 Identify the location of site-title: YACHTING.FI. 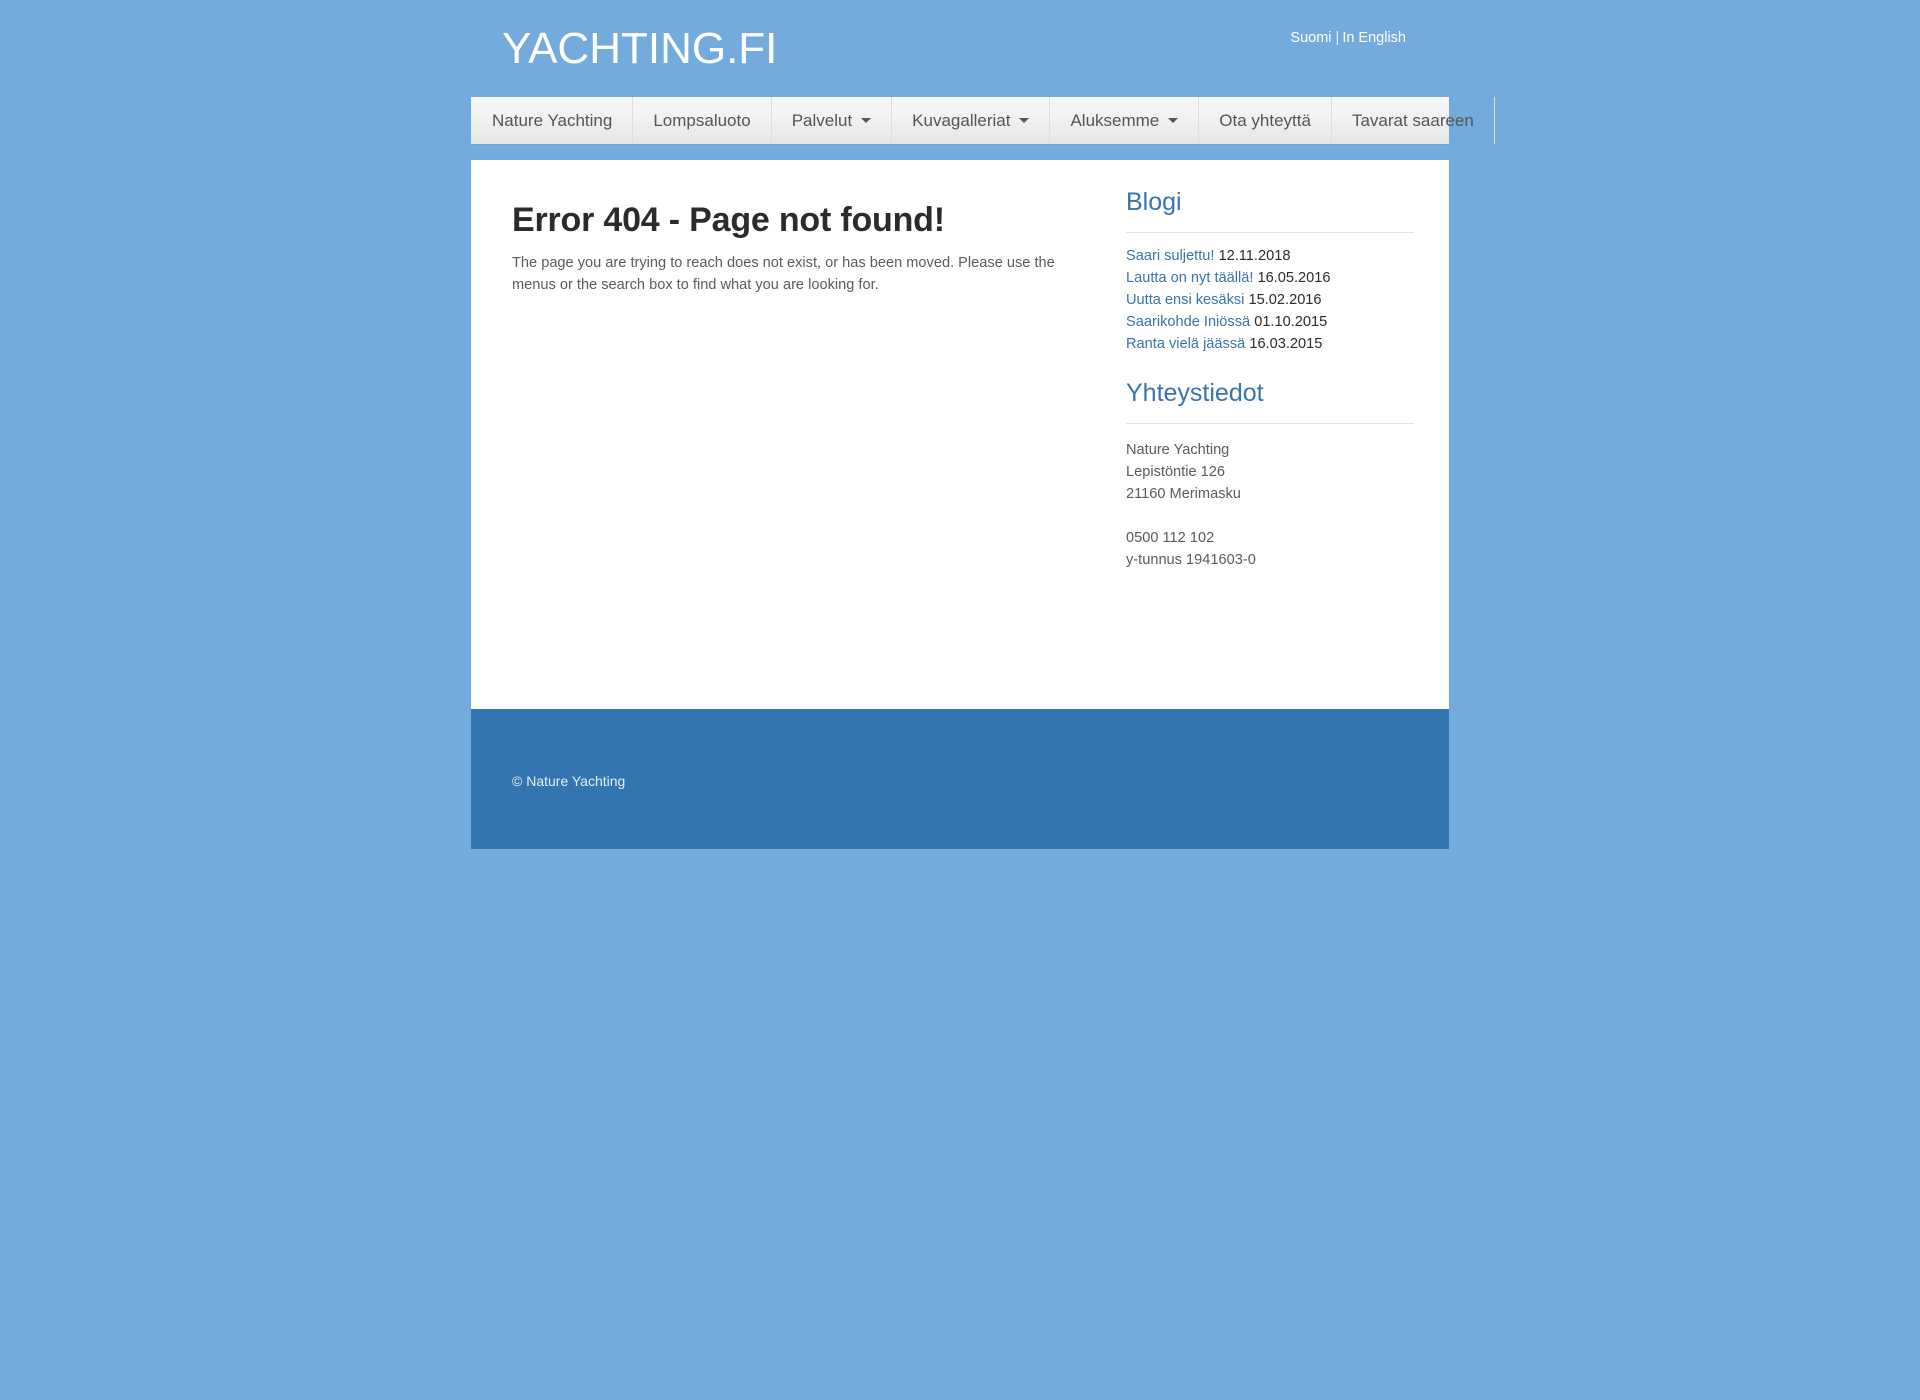
(640, 48).